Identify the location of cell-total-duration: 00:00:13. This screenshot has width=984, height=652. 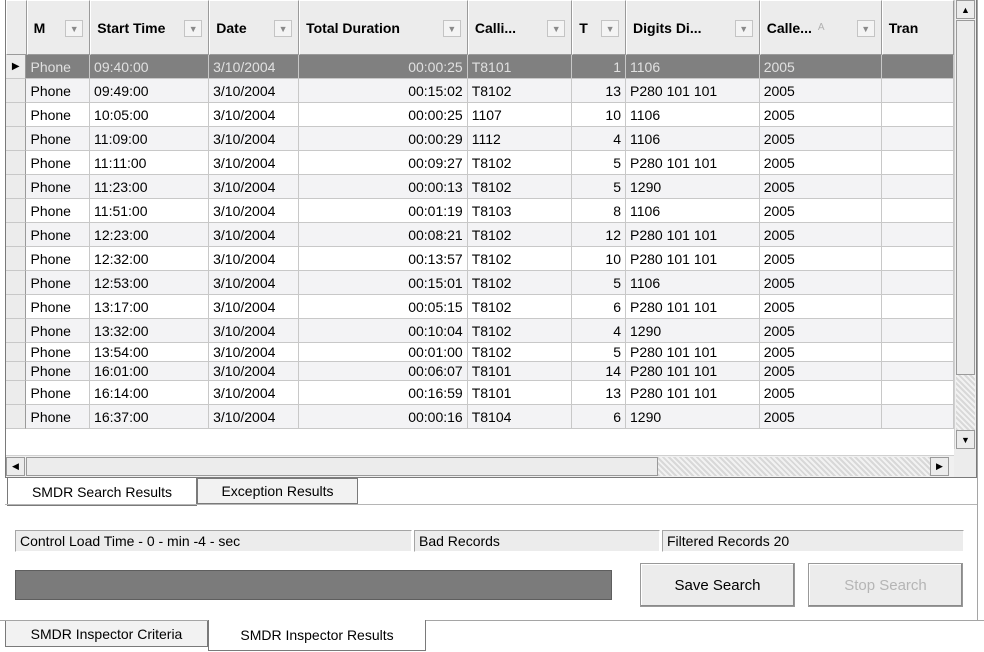
(383, 187).